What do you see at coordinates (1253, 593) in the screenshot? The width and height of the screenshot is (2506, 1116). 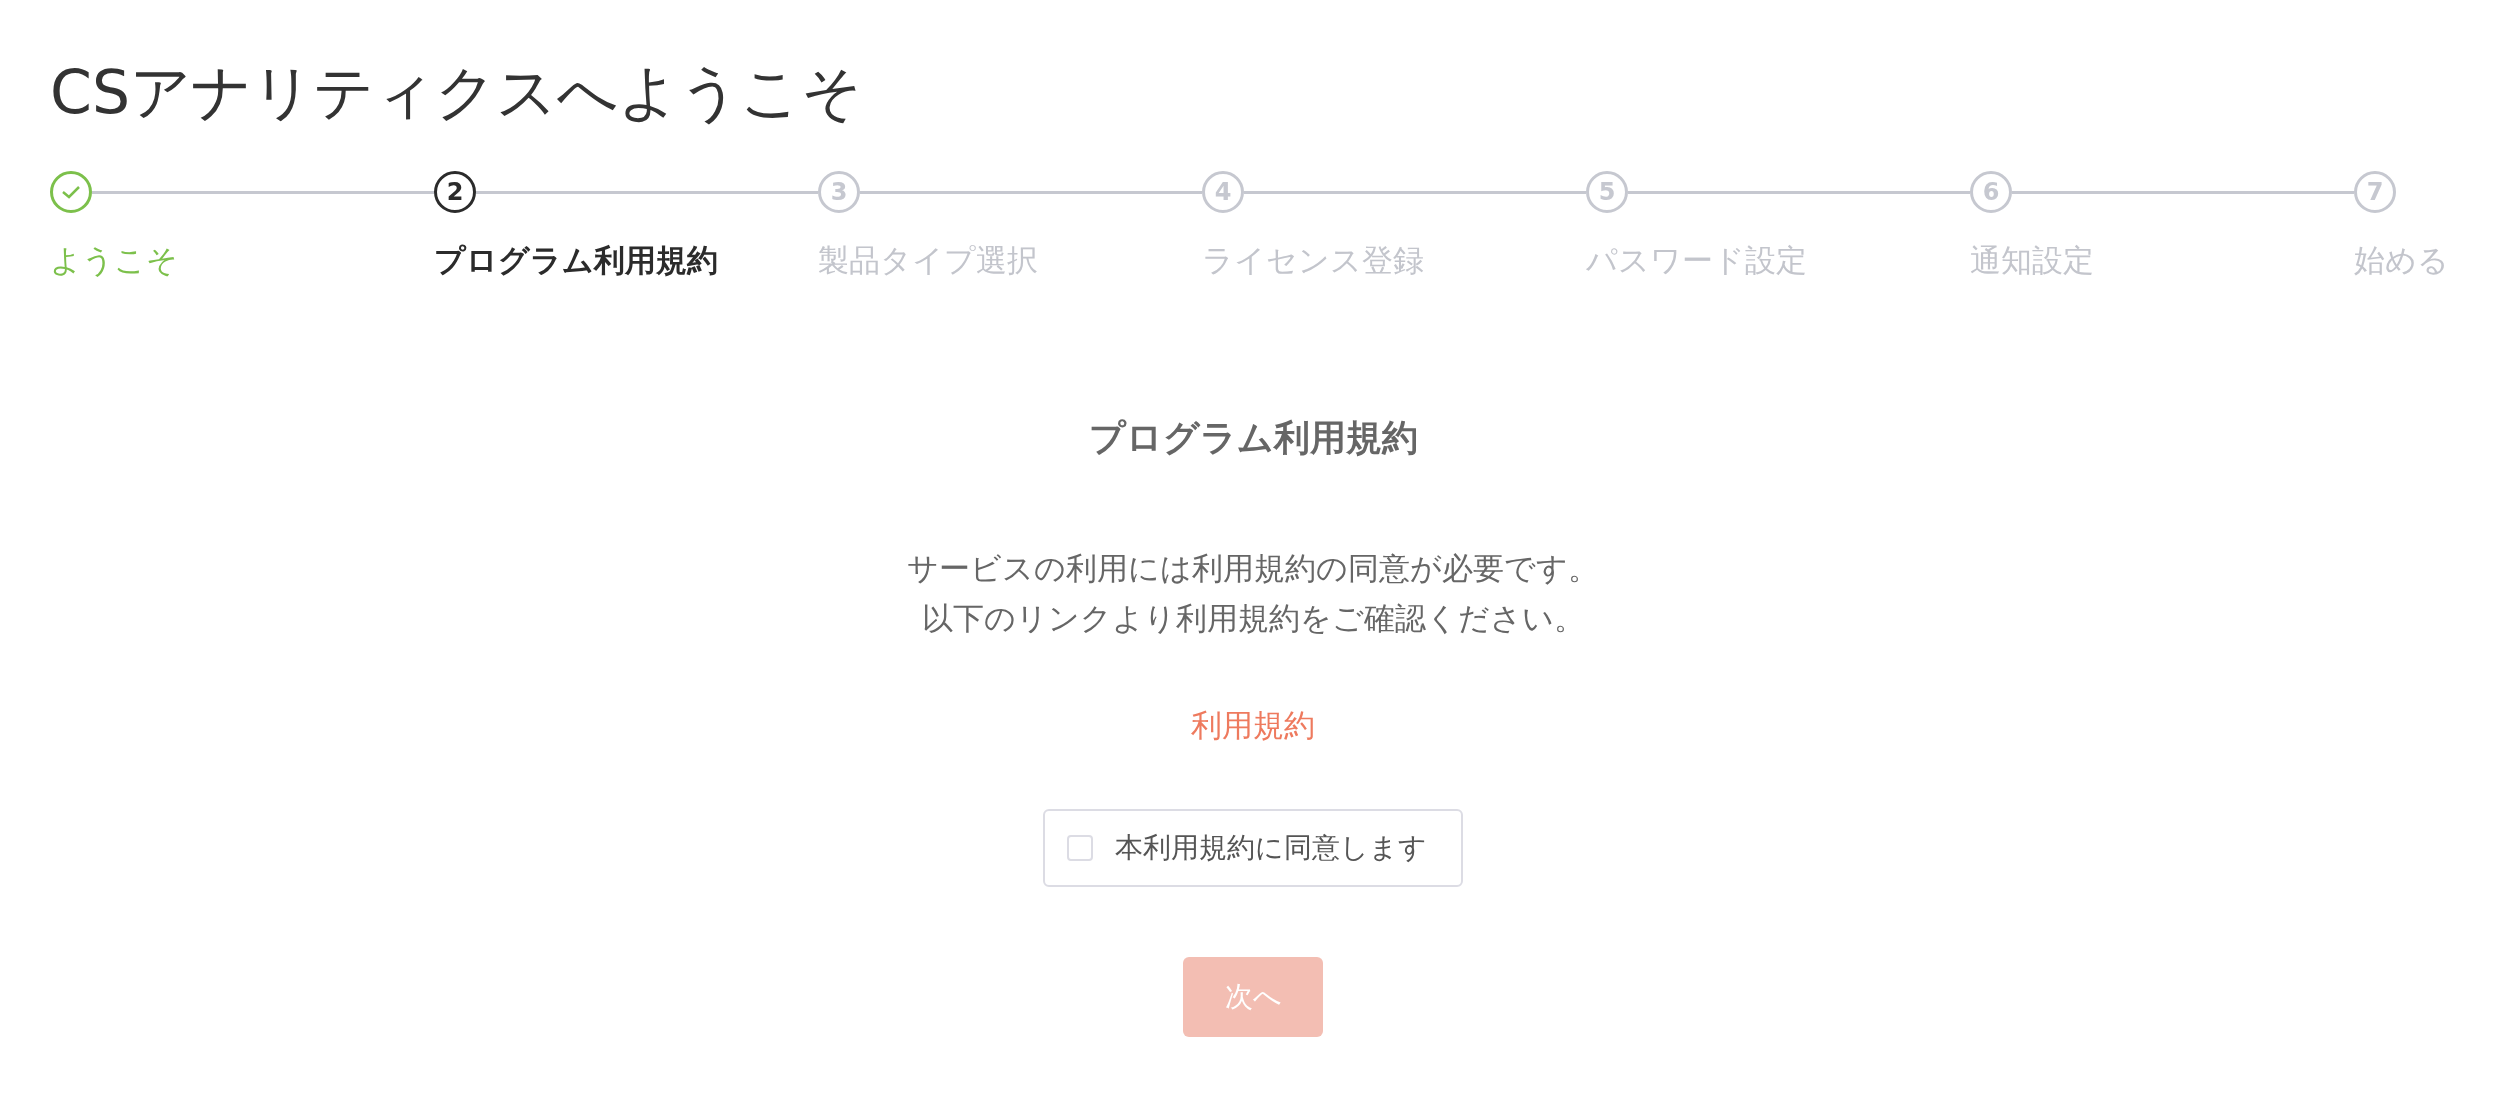 I see `description-text: サービスの利用には利用規約の同意が必要です。 以下のリンクより利用規約をご確認ください。` at bounding box center [1253, 593].